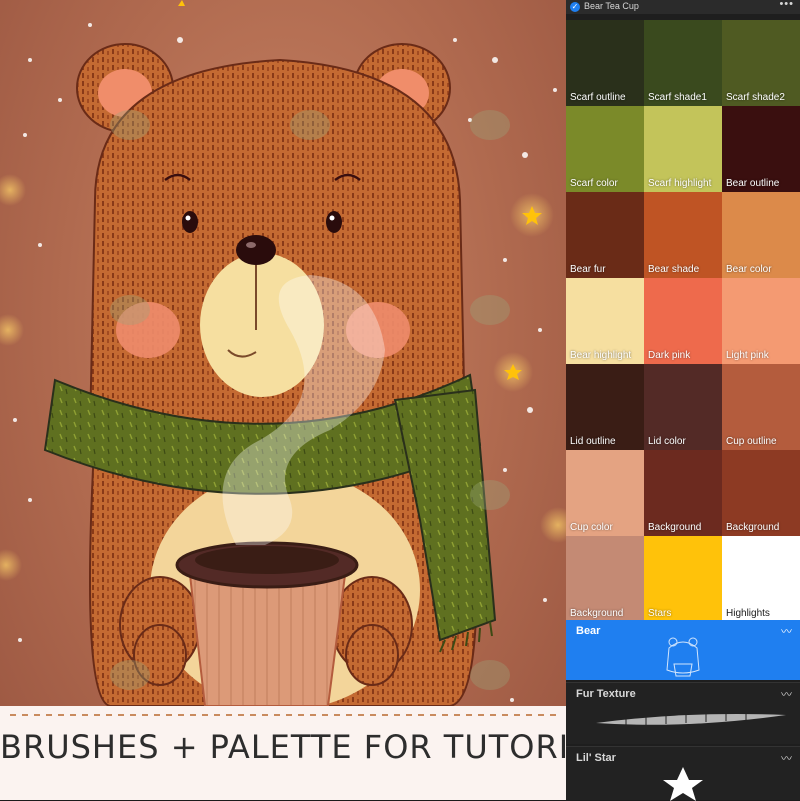  Describe the element at coordinates (755, 97) in the screenshot. I see `swatch-label: Scarf shade2` at that location.